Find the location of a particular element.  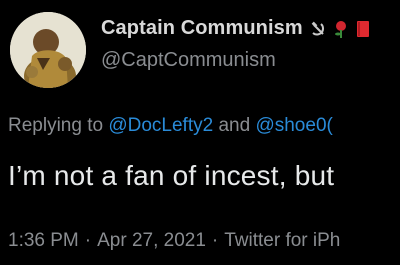

display-name-row: Captain Communism is located at coordinates (236, 28).